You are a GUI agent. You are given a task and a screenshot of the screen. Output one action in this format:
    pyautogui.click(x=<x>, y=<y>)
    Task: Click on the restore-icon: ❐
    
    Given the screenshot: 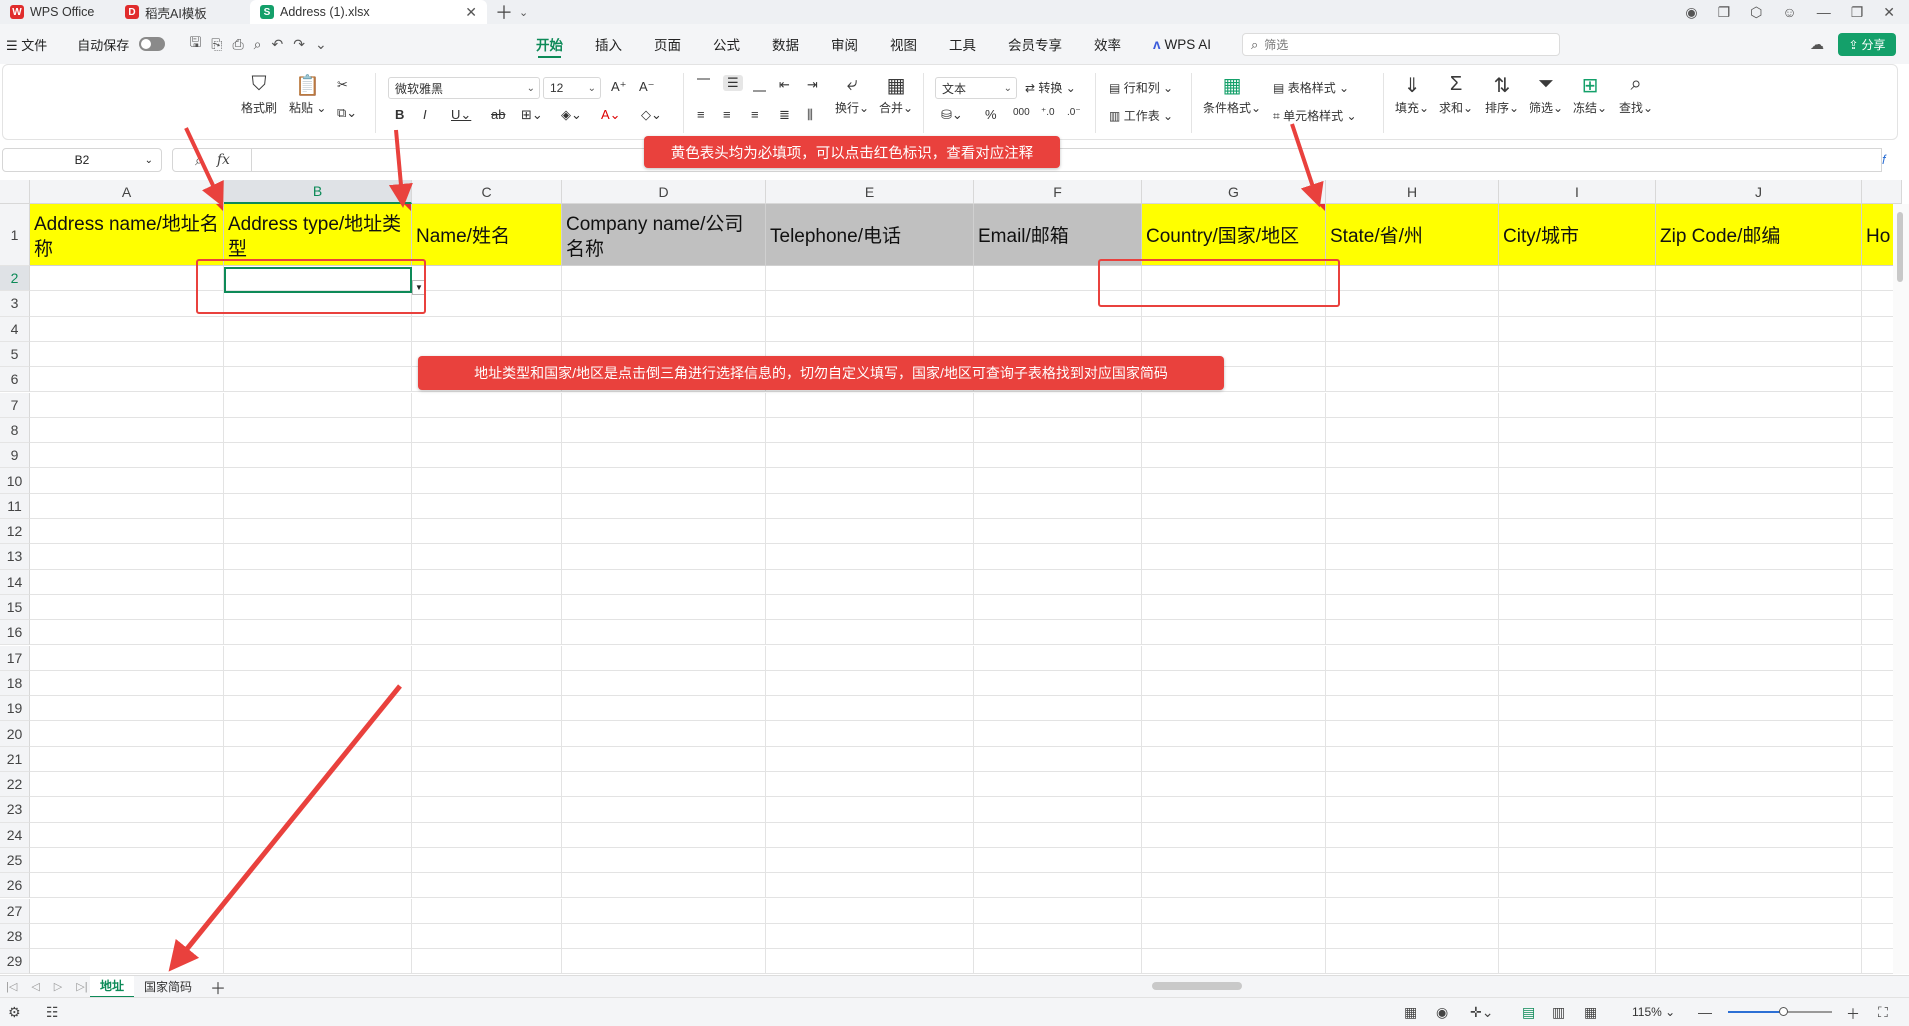 What is the action you would take?
    pyautogui.click(x=1857, y=12)
    